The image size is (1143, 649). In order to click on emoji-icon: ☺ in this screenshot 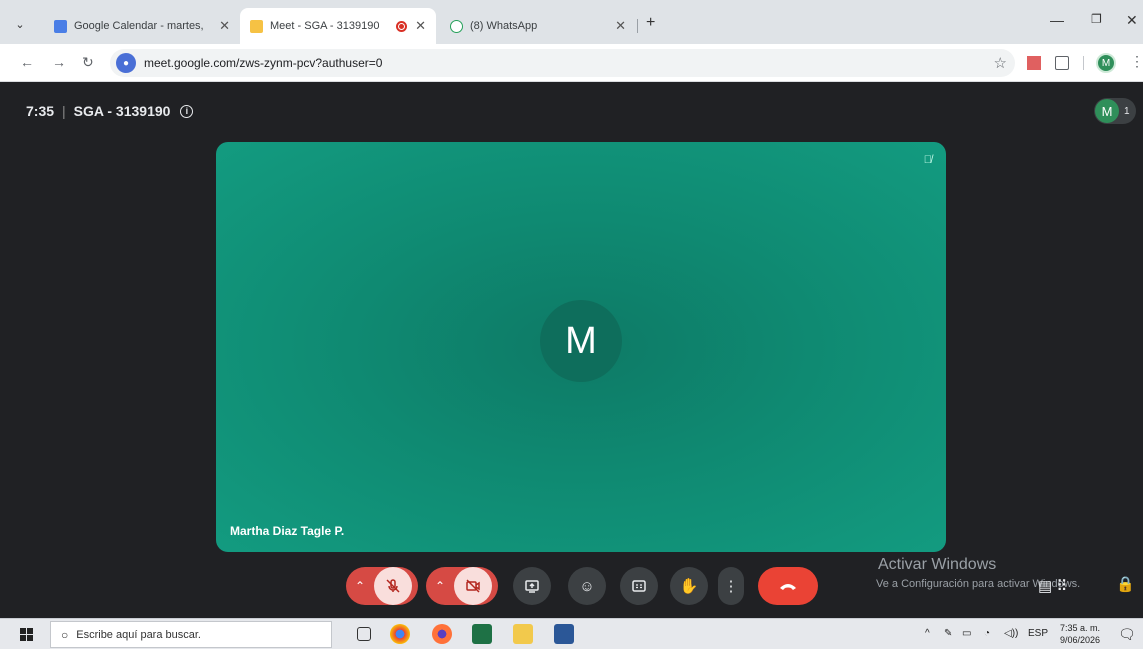, I will do `click(587, 586)`.